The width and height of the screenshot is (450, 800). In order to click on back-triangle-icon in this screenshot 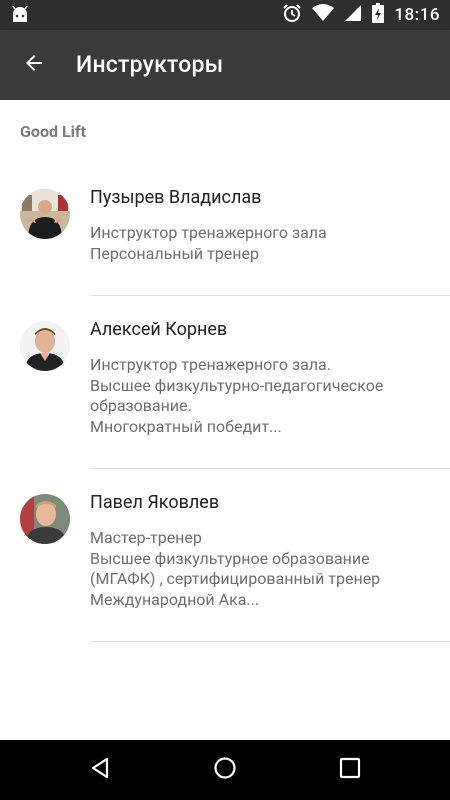, I will do `click(100, 770)`.